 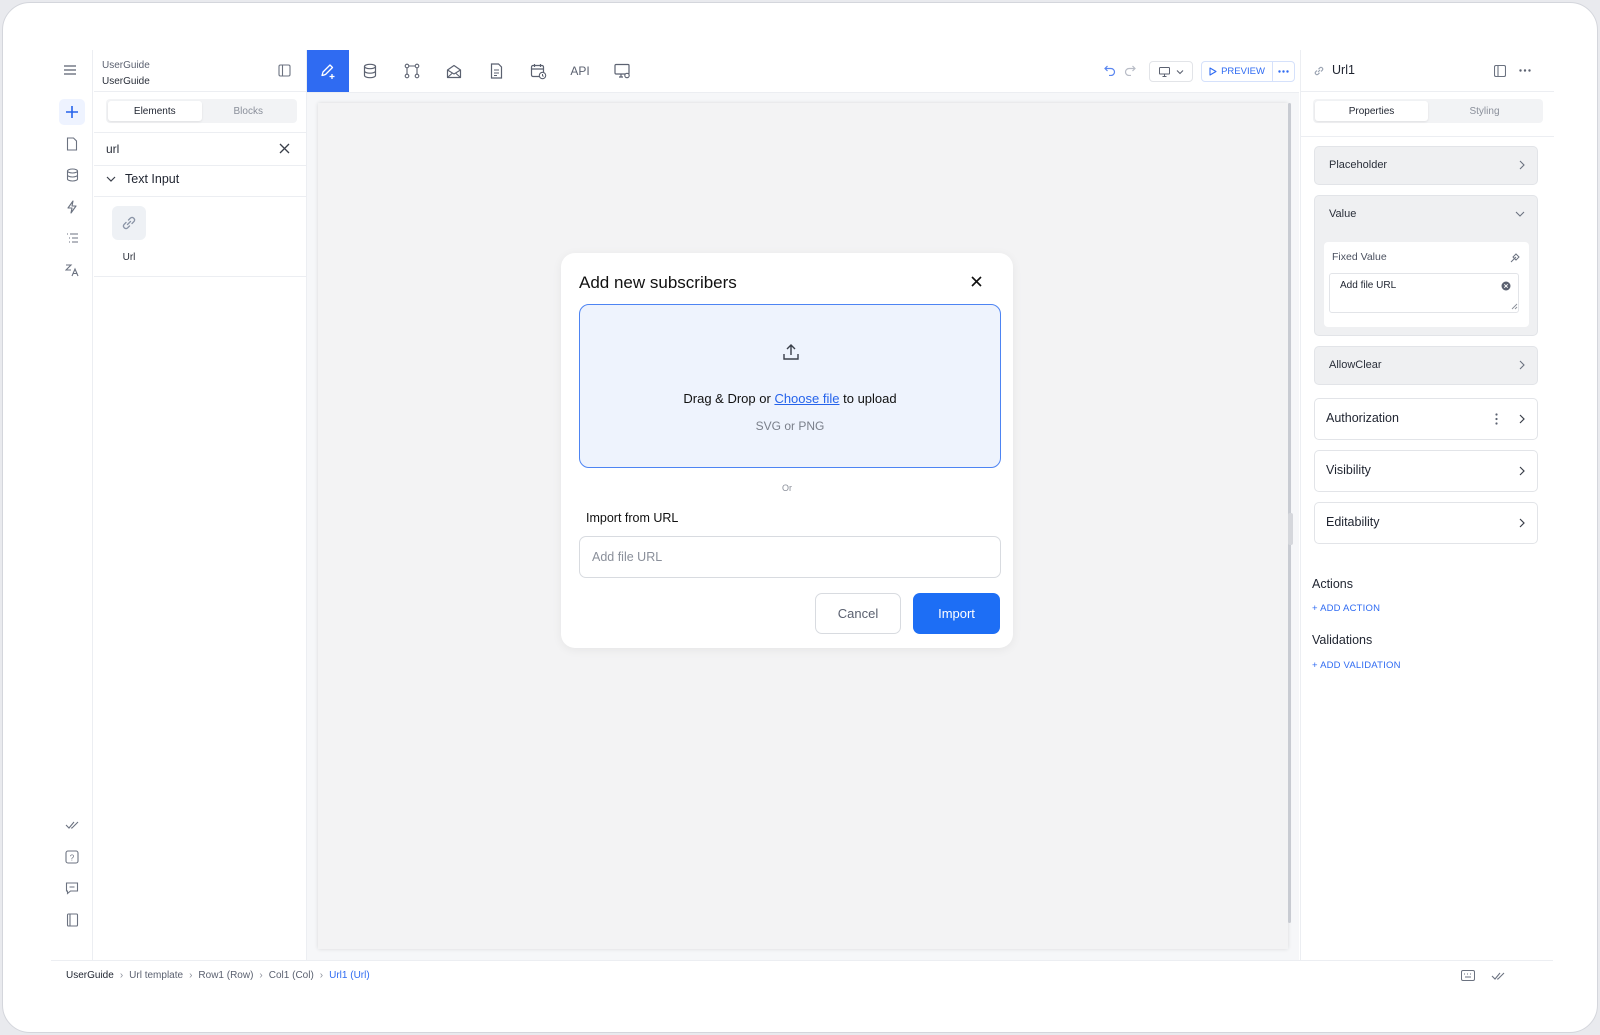 I want to click on device-select, so click(x=1171, y=71).